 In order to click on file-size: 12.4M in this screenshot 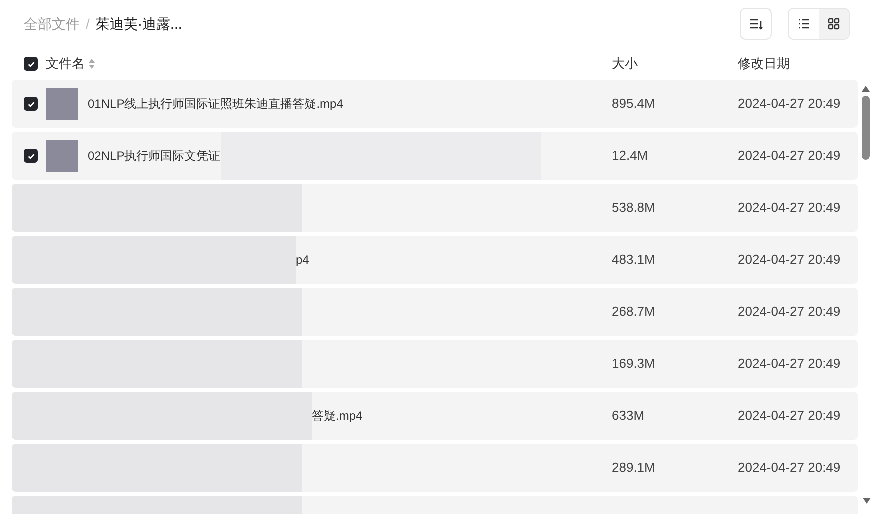, I will do `click(631, 156)`.